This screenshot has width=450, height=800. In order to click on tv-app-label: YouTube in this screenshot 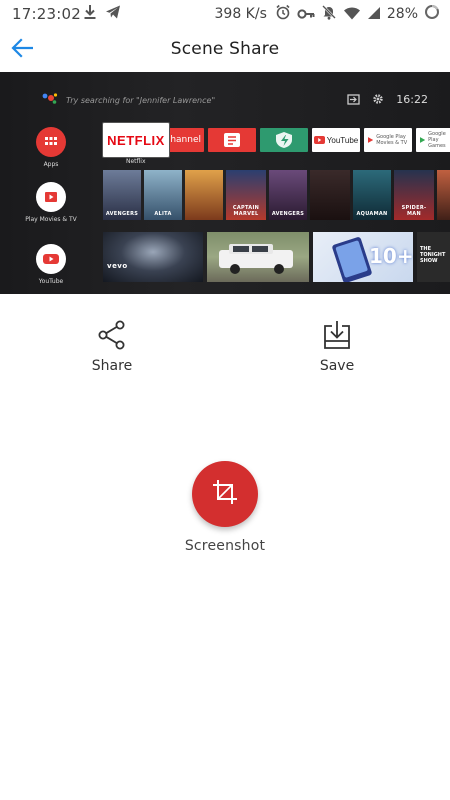, I will do `click(51, 281)`.